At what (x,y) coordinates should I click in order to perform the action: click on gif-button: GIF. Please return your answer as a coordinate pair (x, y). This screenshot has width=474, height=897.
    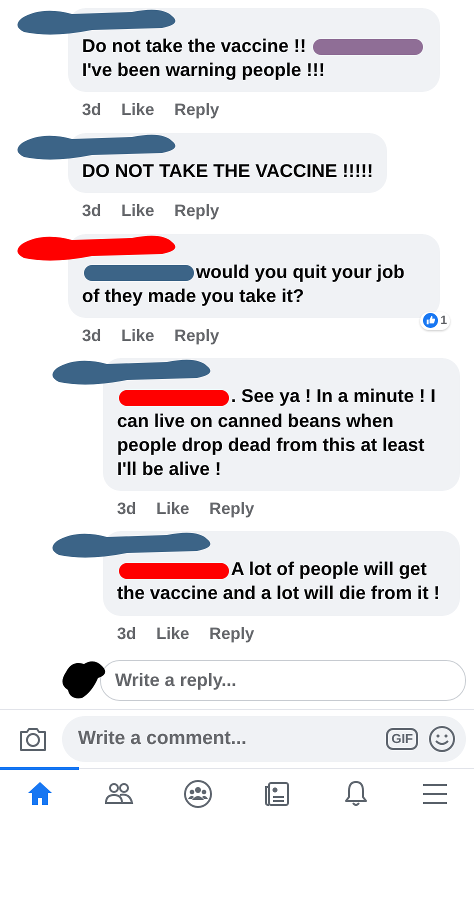
    Looking at the image, I should click on (402, 739).